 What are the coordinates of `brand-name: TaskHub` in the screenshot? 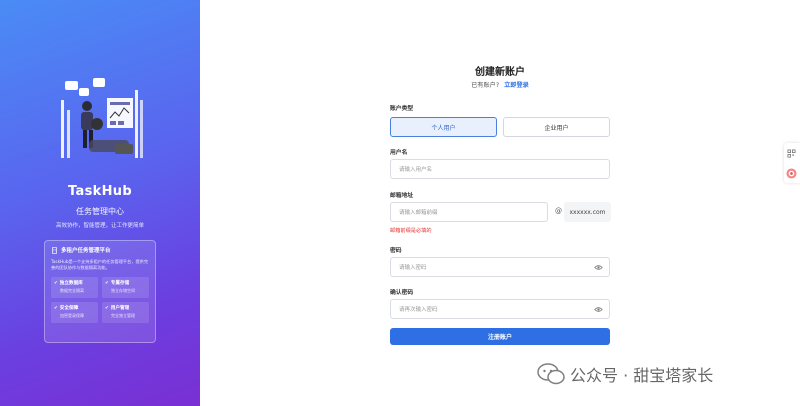 It's located at (100, 191).